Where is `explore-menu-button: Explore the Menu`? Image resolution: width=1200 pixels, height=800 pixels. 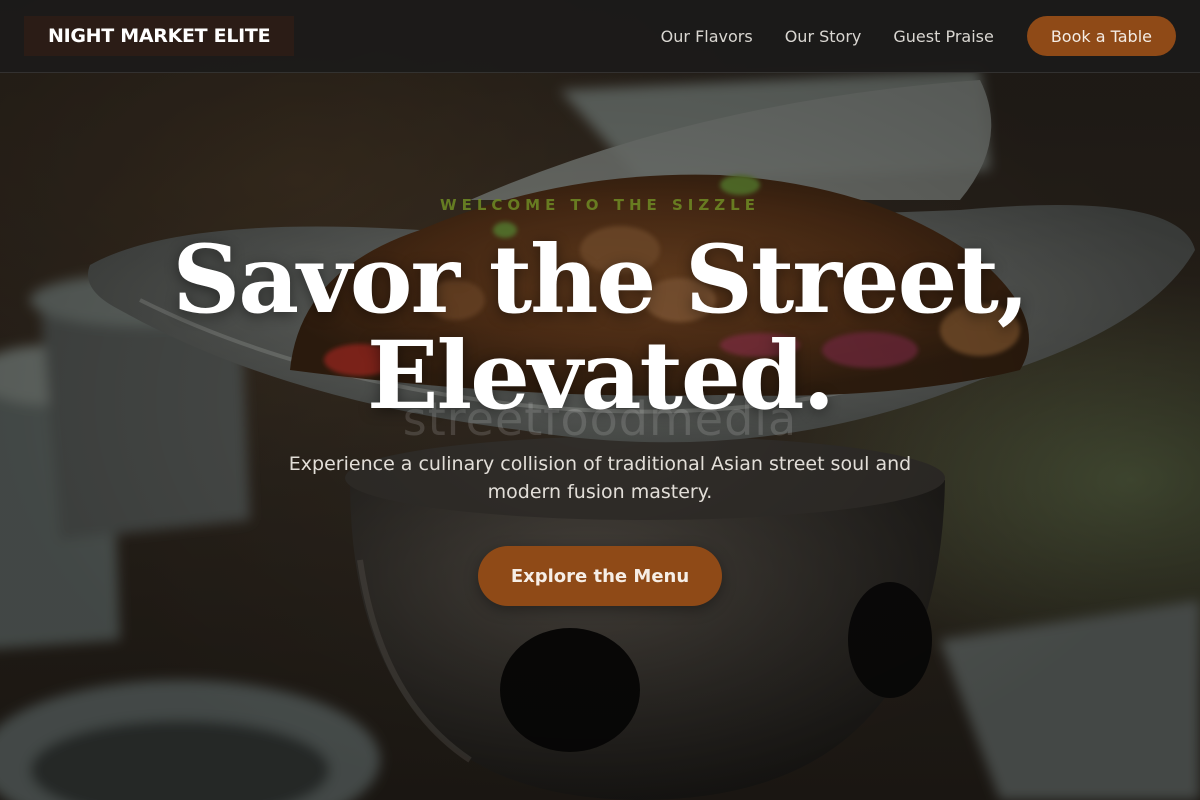 explore-menu-button: Explore the Menu is located at coordinates (600, 576).